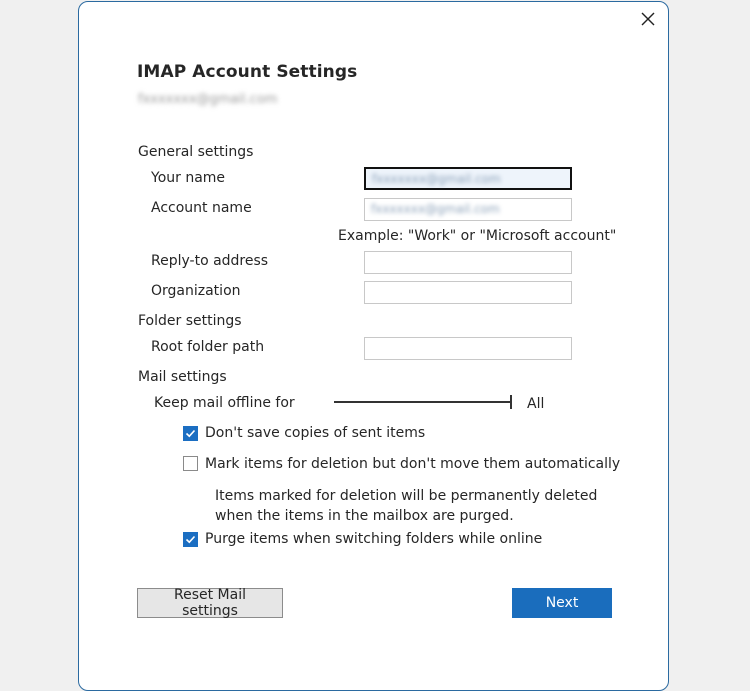 This screenshot has height=691, width=750. What do you see at coordinates (435, 209) in the screenshot?
I see `account-name-value: fxxxxxxx@gmail.com` at bounding box center [435, 209].